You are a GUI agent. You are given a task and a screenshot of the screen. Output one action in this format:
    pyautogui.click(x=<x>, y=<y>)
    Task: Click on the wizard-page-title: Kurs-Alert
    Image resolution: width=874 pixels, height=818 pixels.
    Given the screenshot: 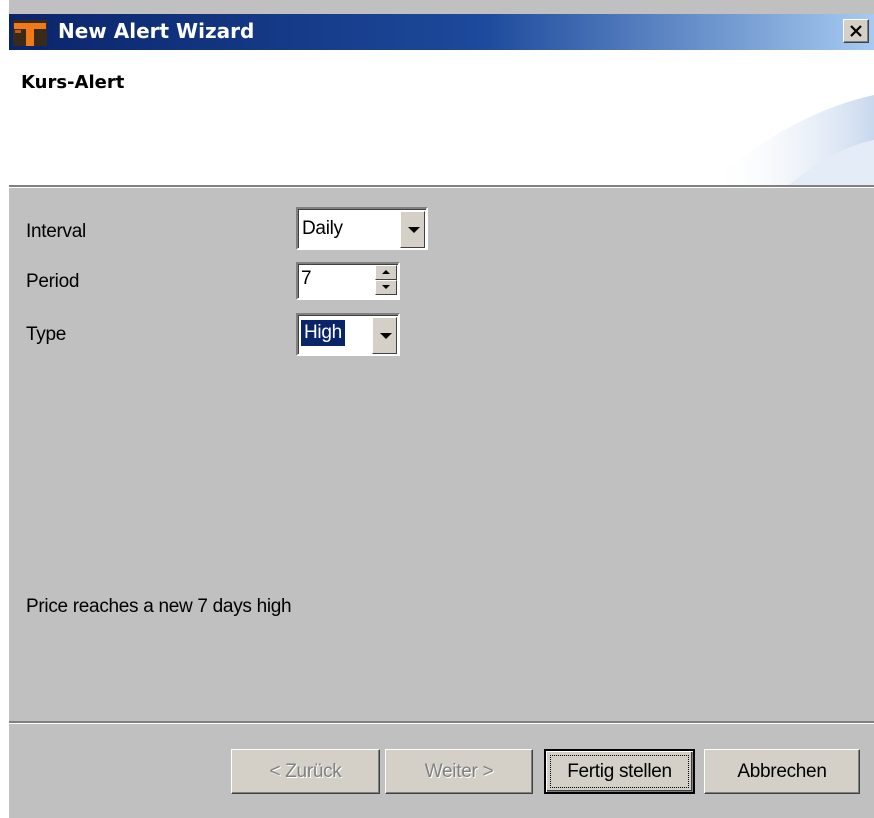 What is the action you would take?
    pyautogui.click(x=73, y=82)
    